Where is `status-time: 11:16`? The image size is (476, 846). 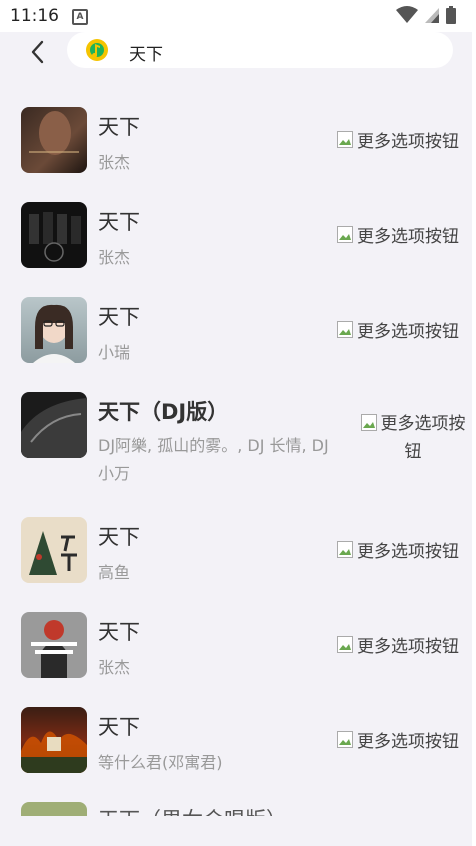 status-time: 11:16 is located at coordinates (34, 16).